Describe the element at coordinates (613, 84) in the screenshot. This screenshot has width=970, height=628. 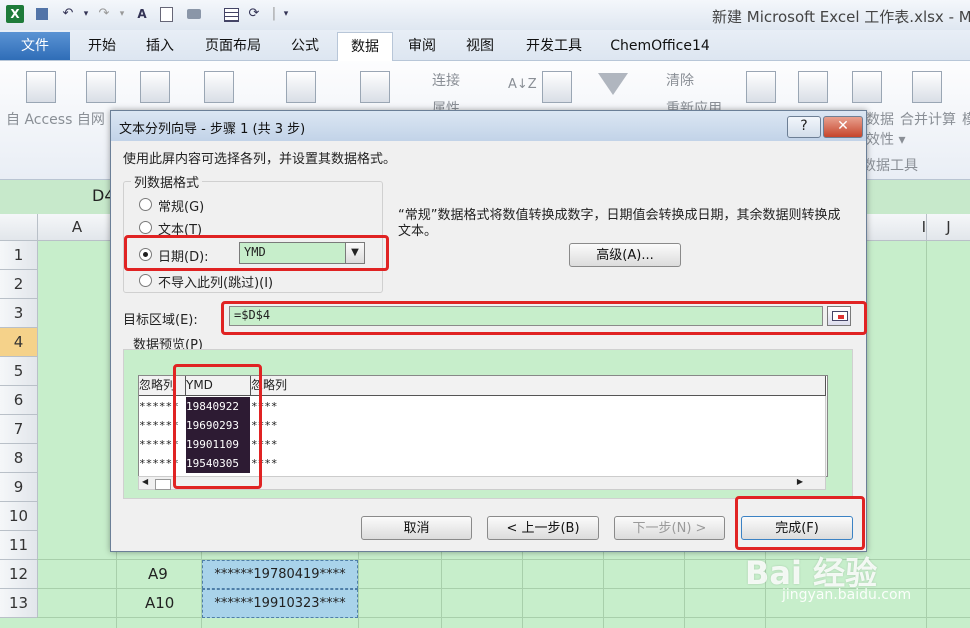
I see `filter-icon` at that location.